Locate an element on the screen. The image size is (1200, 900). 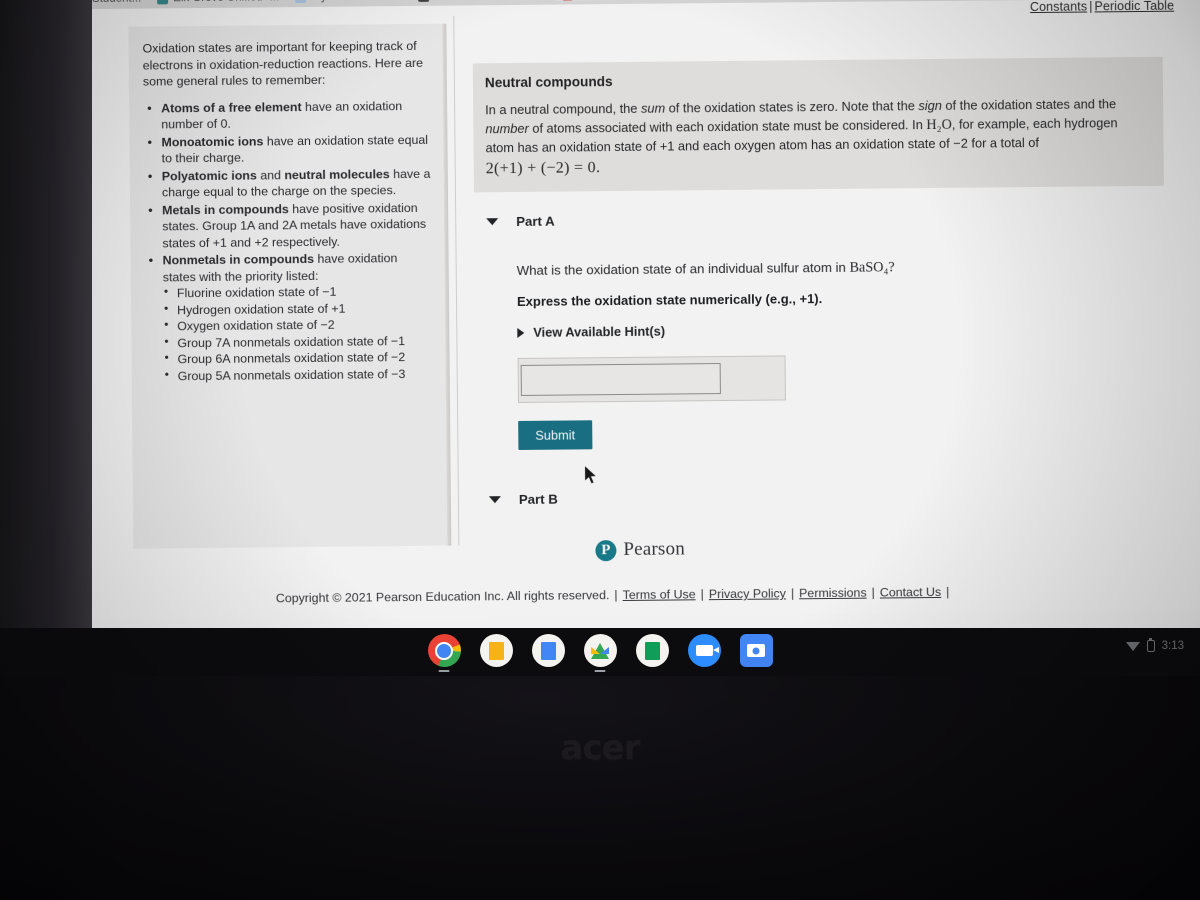
chromeos-shelf: 3:13 is located at coordinates (600, 652).